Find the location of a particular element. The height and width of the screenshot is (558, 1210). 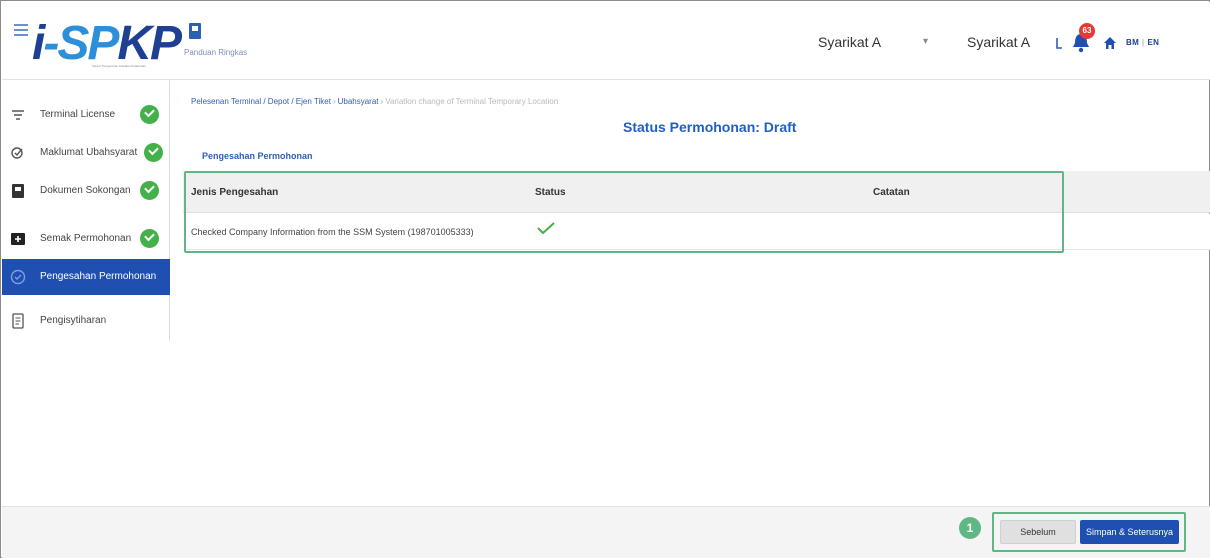

sidebar-item-terminal-license: Terminal License is located at coordinates (86, 115).